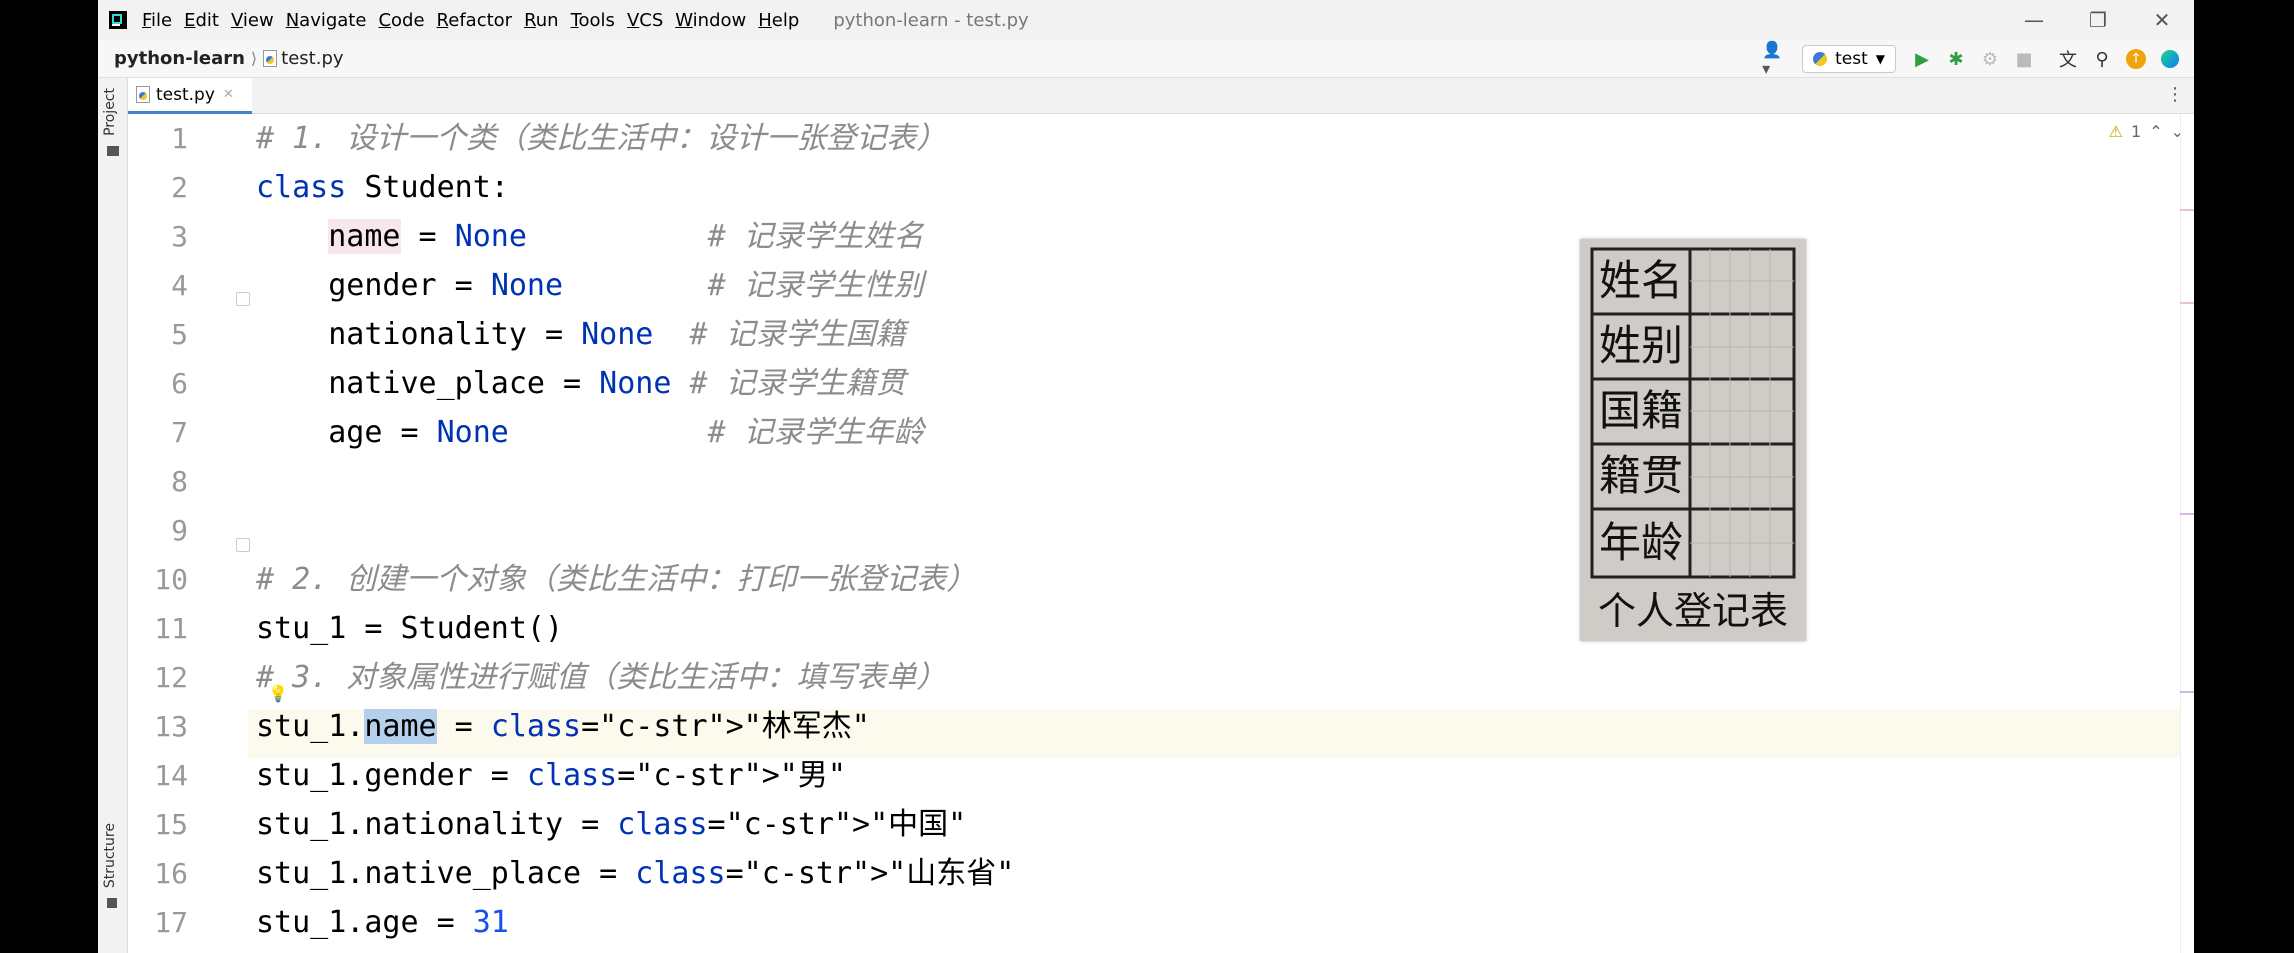 Image resolution: width=2294 pixels, height=953 pixels. Describe the element at coordinates (2024, 59) in the screenshot. I see `stop-icon: ■` at that location.